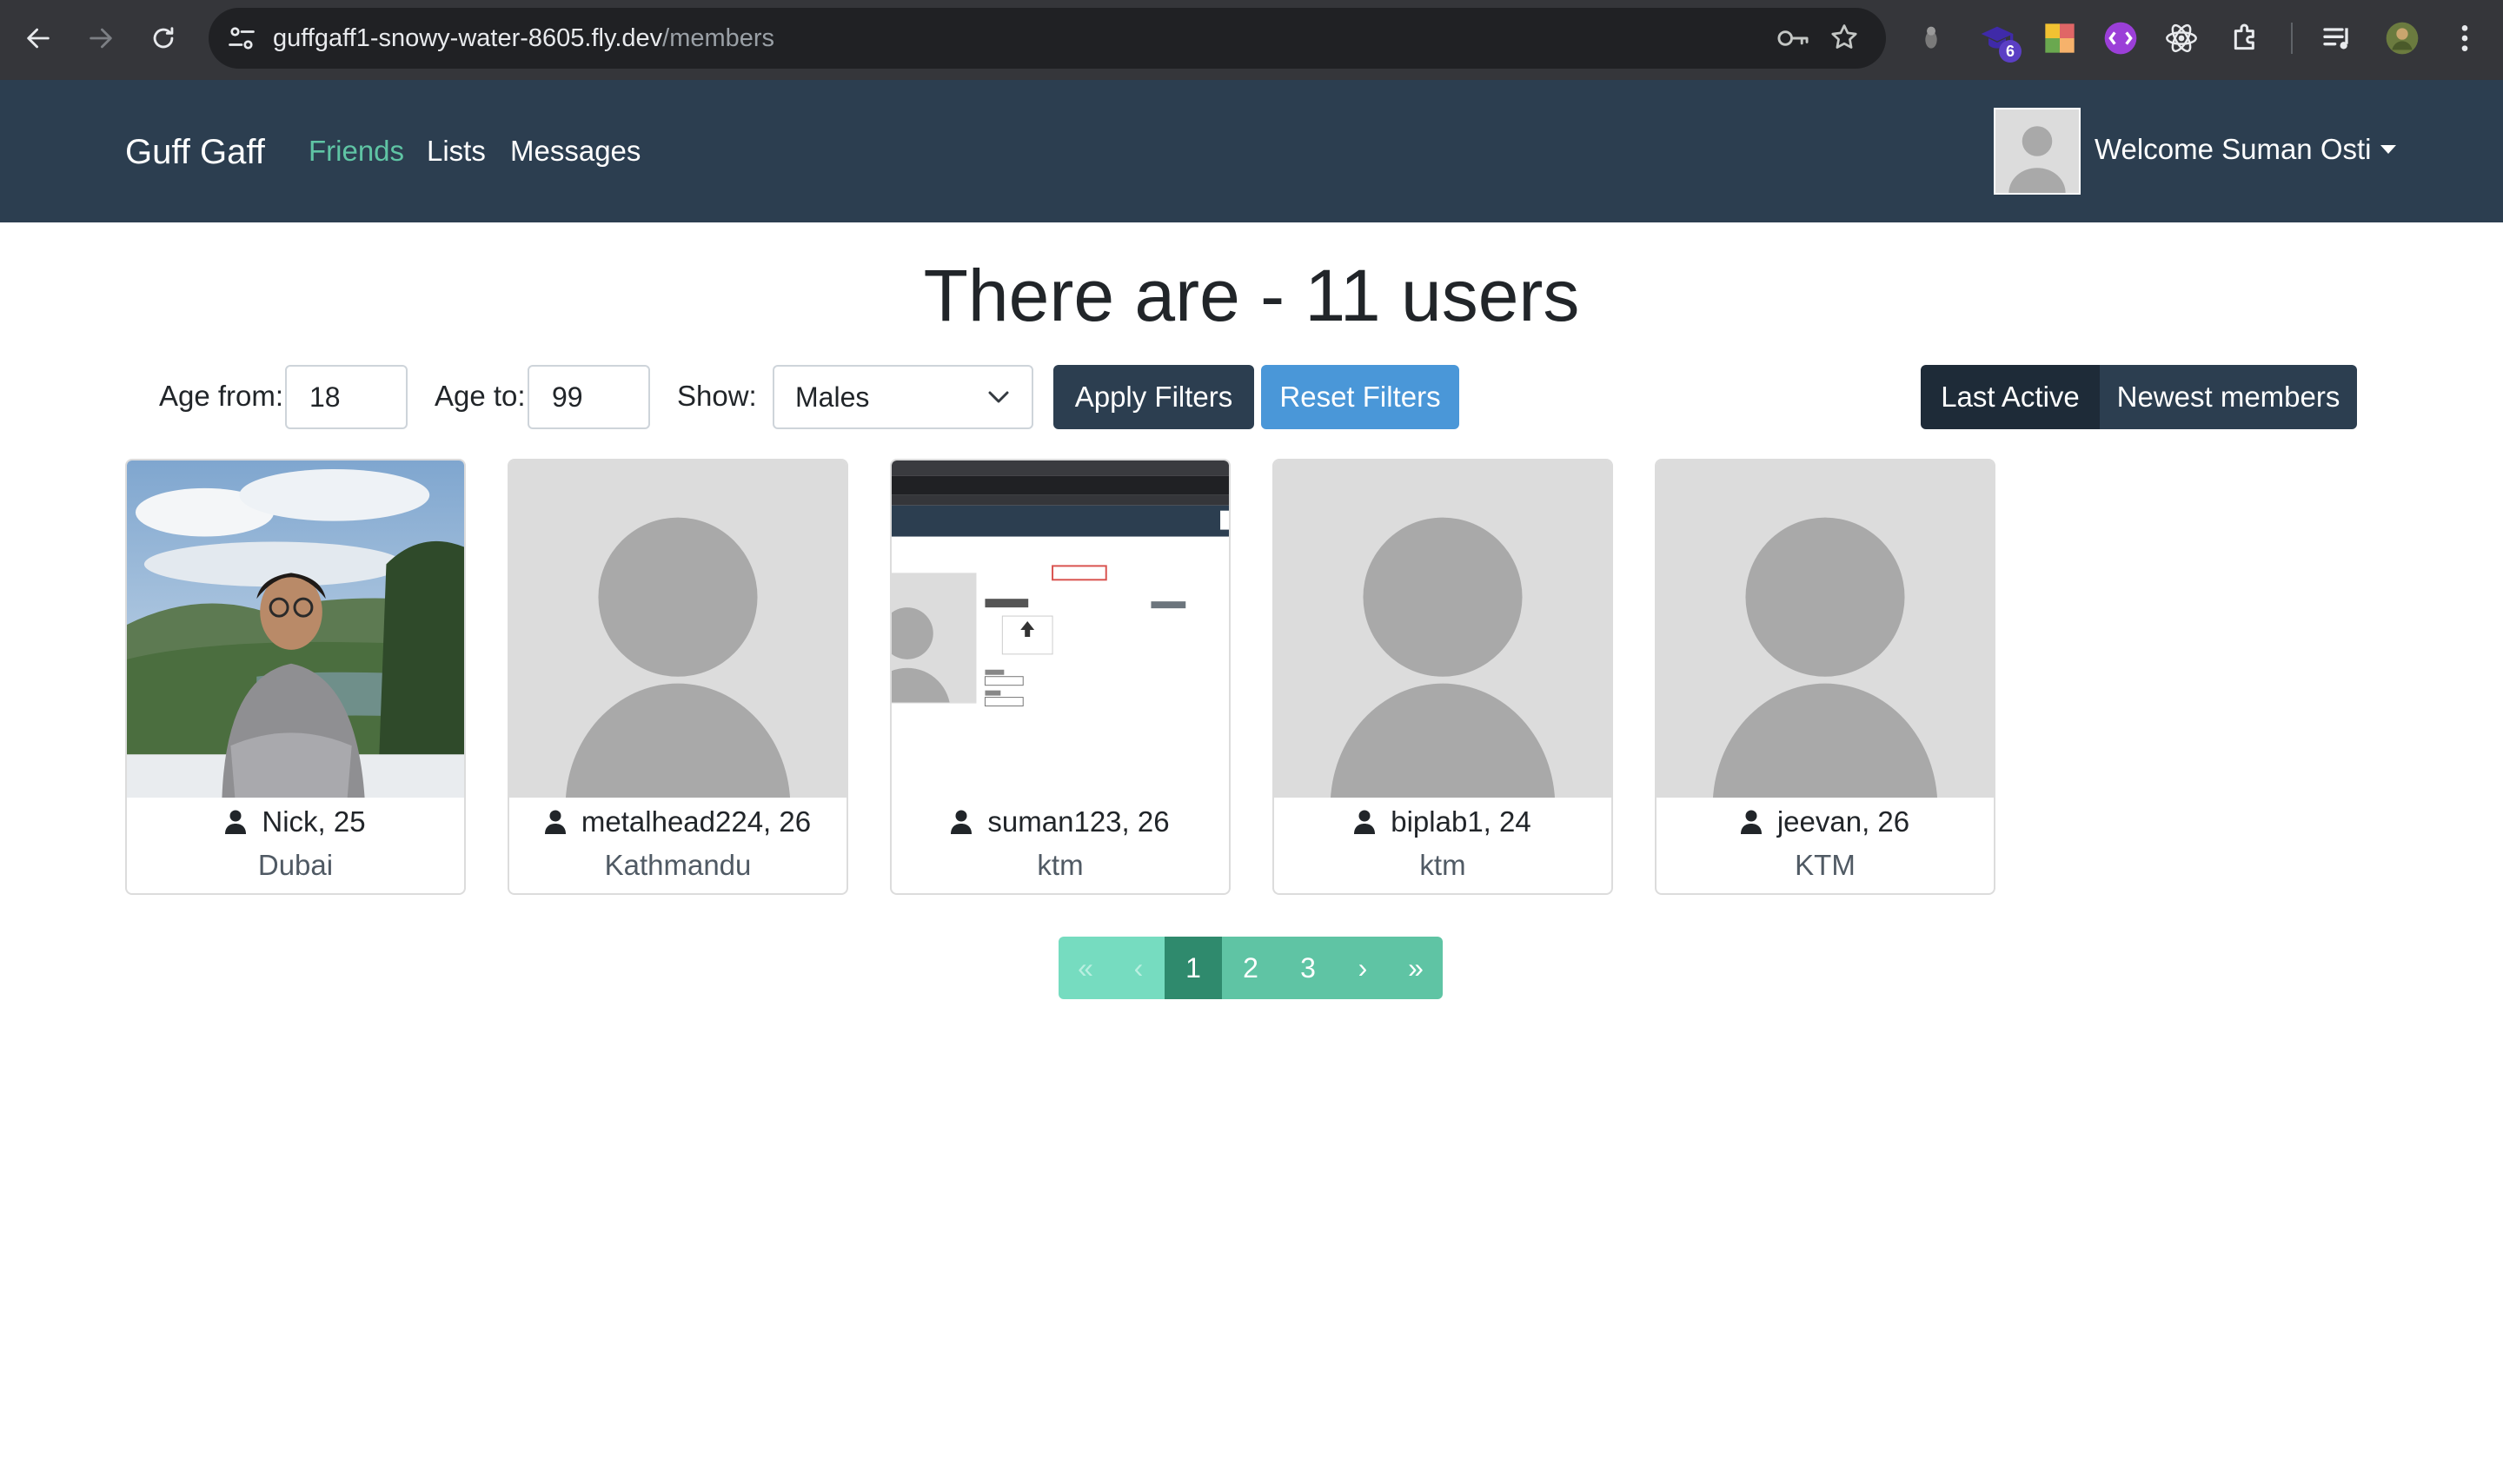  Describe the element at coordinates (1085, 968) in the screenshot. I see `first-page-button: «` at that location.